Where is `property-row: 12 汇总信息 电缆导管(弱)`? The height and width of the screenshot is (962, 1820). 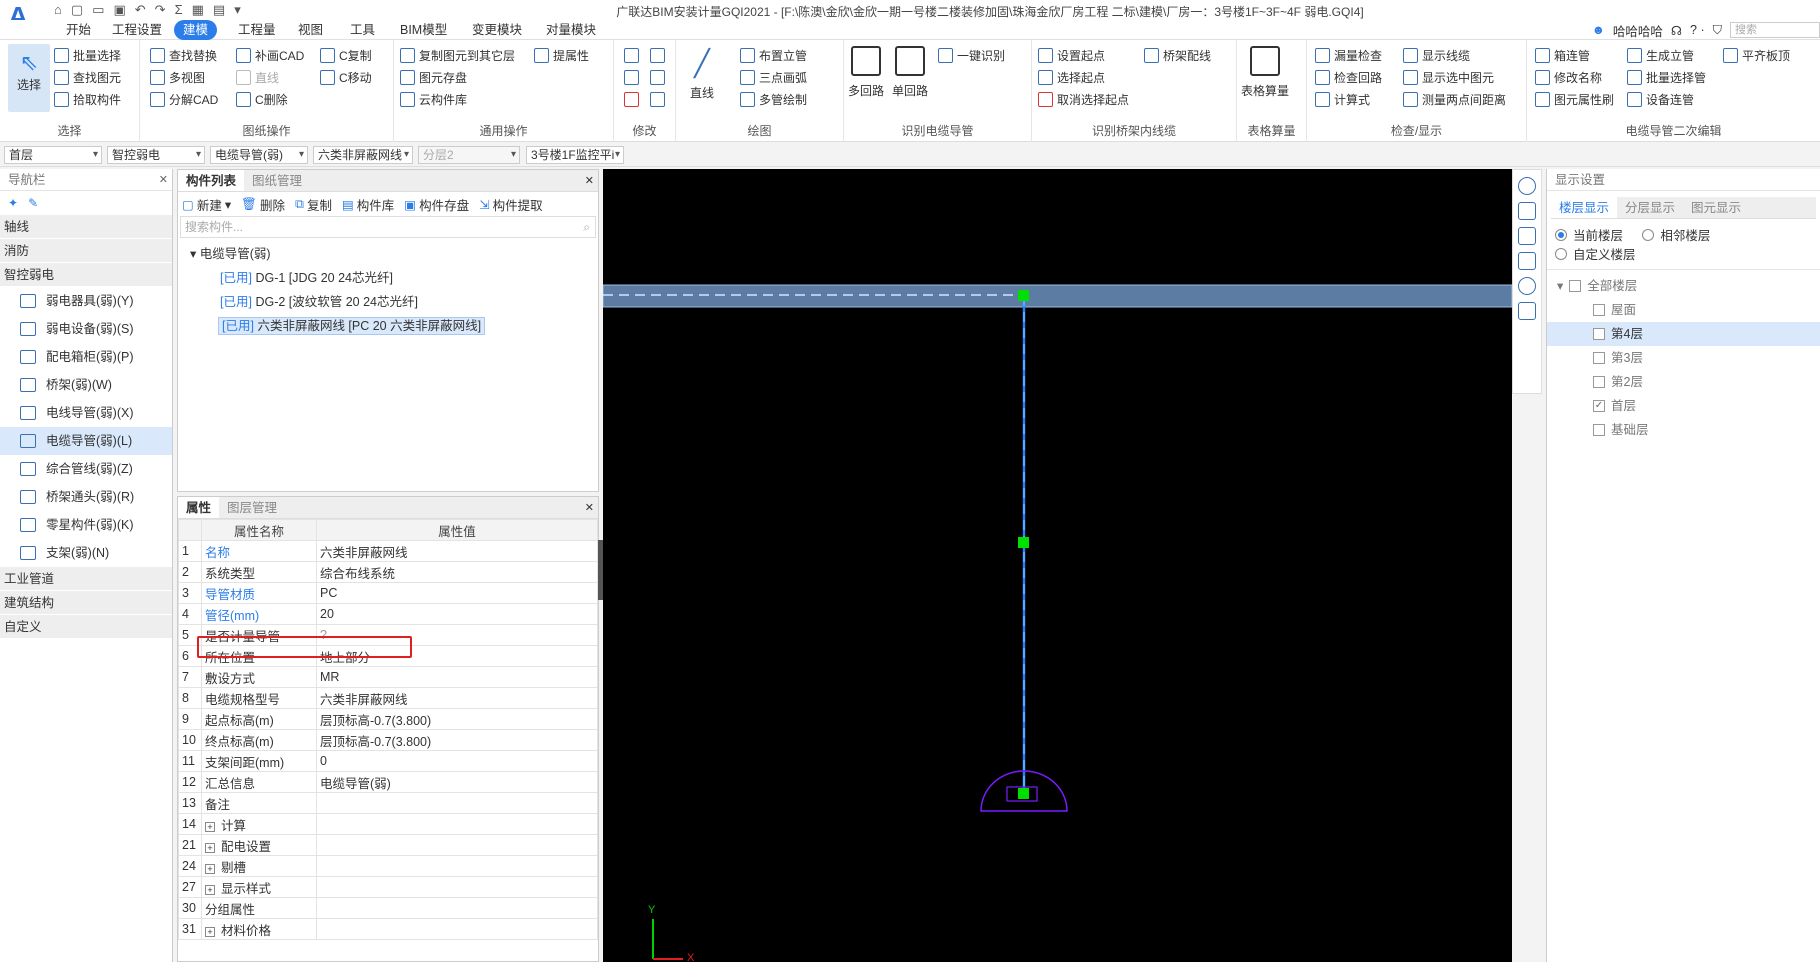
property-row: 12 汇总信息 电缆导管(弱) is located at coordinates (388, 782).